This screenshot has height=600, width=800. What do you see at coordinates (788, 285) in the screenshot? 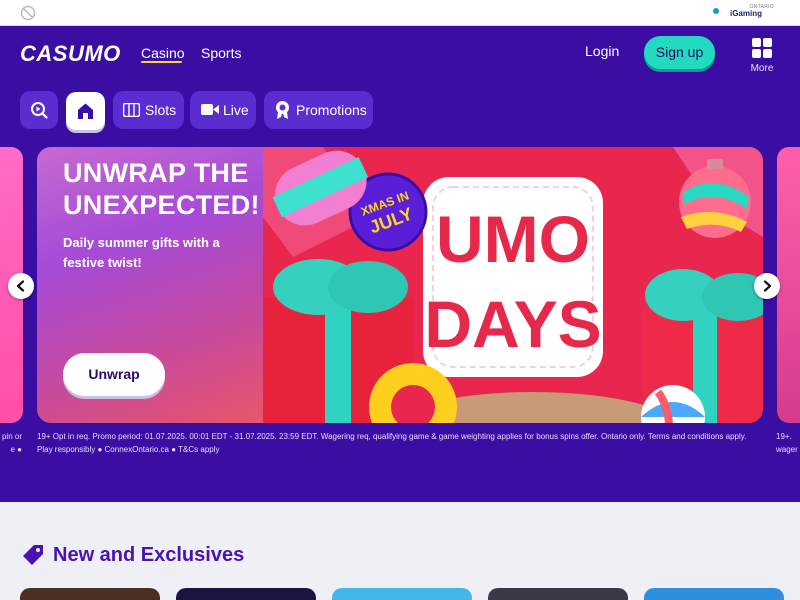
I see `next-slide-peek` at bounding box center [788, 285].